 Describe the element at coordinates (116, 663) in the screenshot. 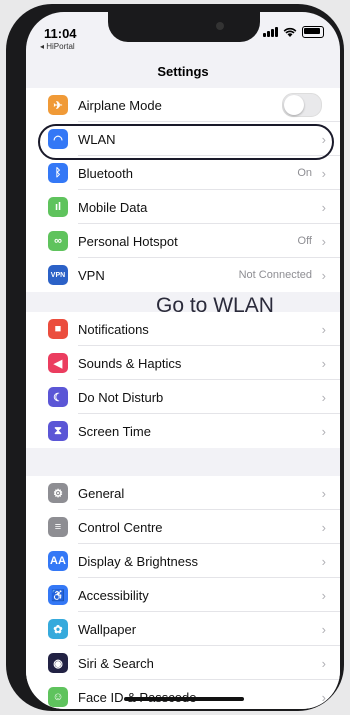

I see `settings-row-label: Siri & Search` at that location.